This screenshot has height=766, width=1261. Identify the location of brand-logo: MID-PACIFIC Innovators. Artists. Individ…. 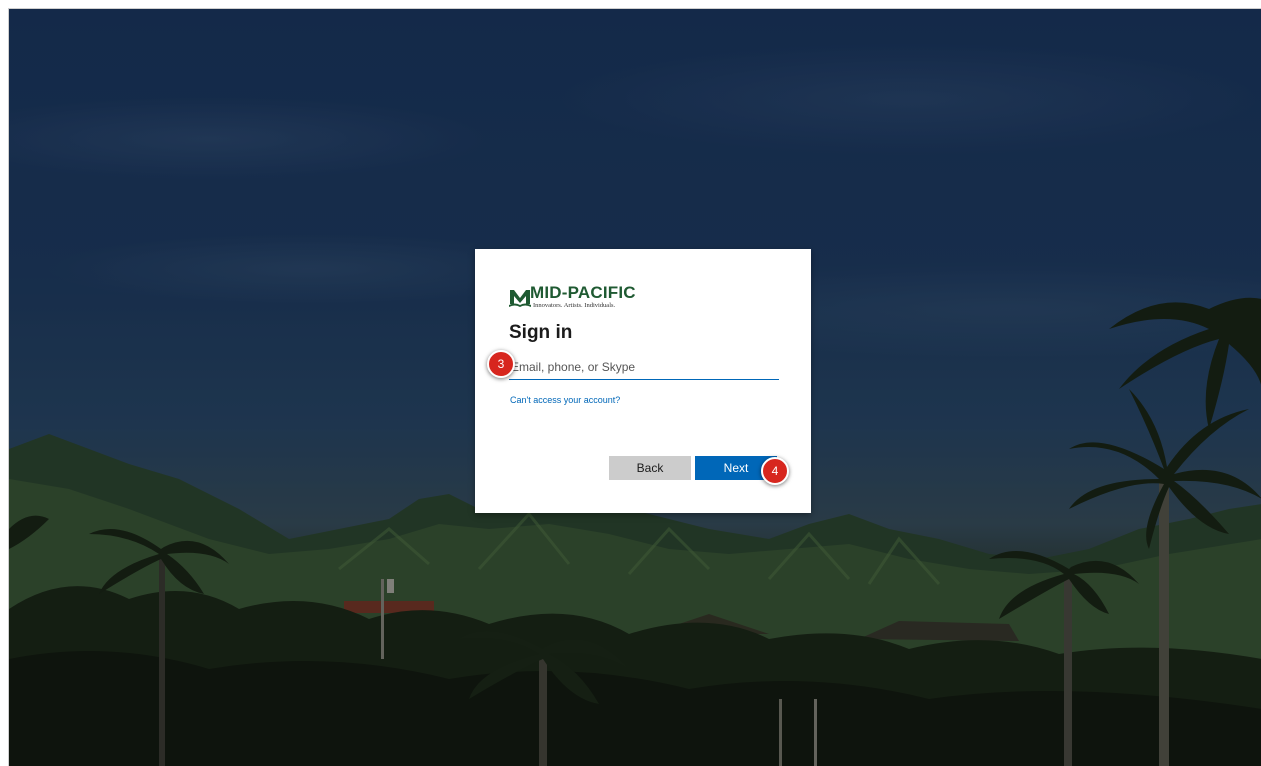
(609, 296).